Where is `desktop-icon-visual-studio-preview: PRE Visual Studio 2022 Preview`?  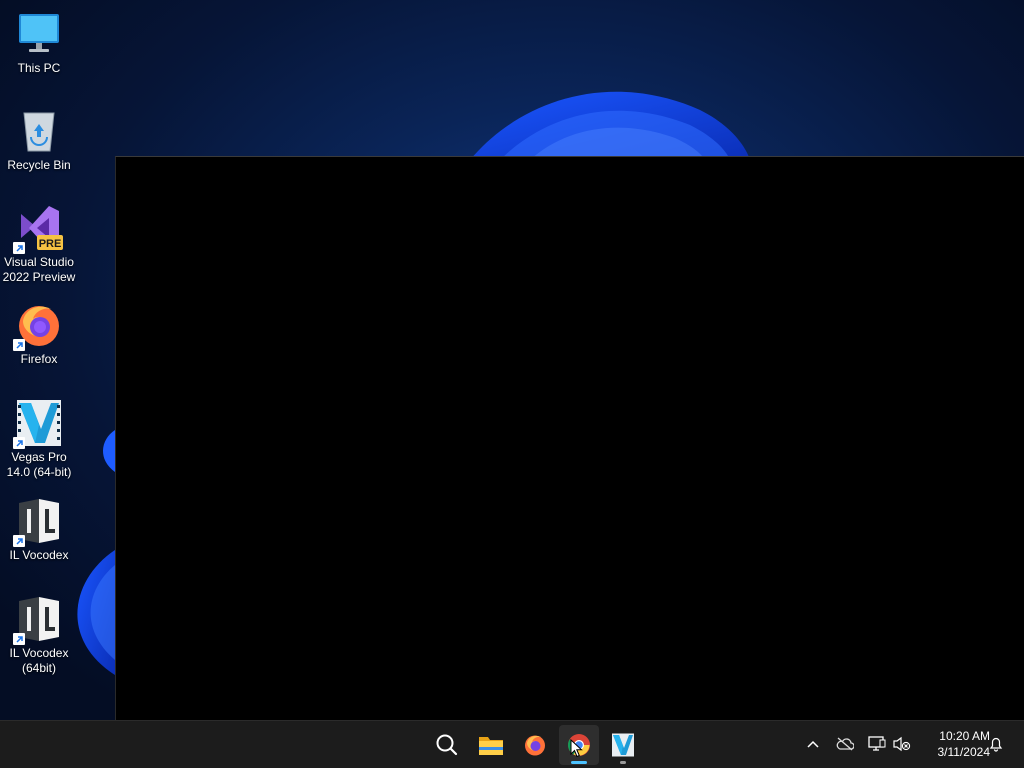
desktop-icon-visual-studio-preview: PRE Visual Studio 2022 Preview is located at coordinates (39, 244).